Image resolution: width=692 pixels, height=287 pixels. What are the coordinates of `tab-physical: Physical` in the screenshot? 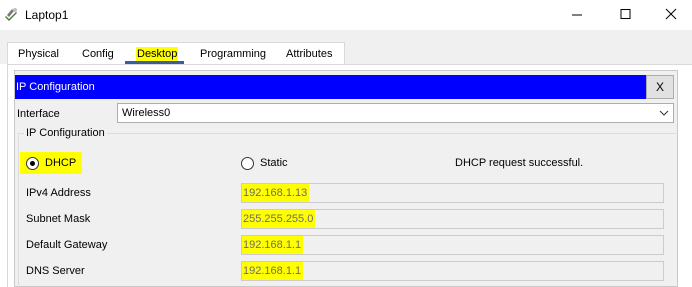 It's located at (38, 54).